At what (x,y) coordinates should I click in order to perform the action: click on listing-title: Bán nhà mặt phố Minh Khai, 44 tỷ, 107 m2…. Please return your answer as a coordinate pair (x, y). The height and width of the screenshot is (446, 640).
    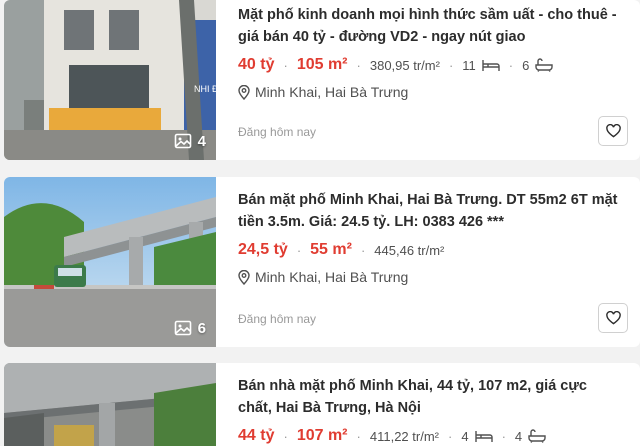
    Looking at the image, I should click on (431, 397).